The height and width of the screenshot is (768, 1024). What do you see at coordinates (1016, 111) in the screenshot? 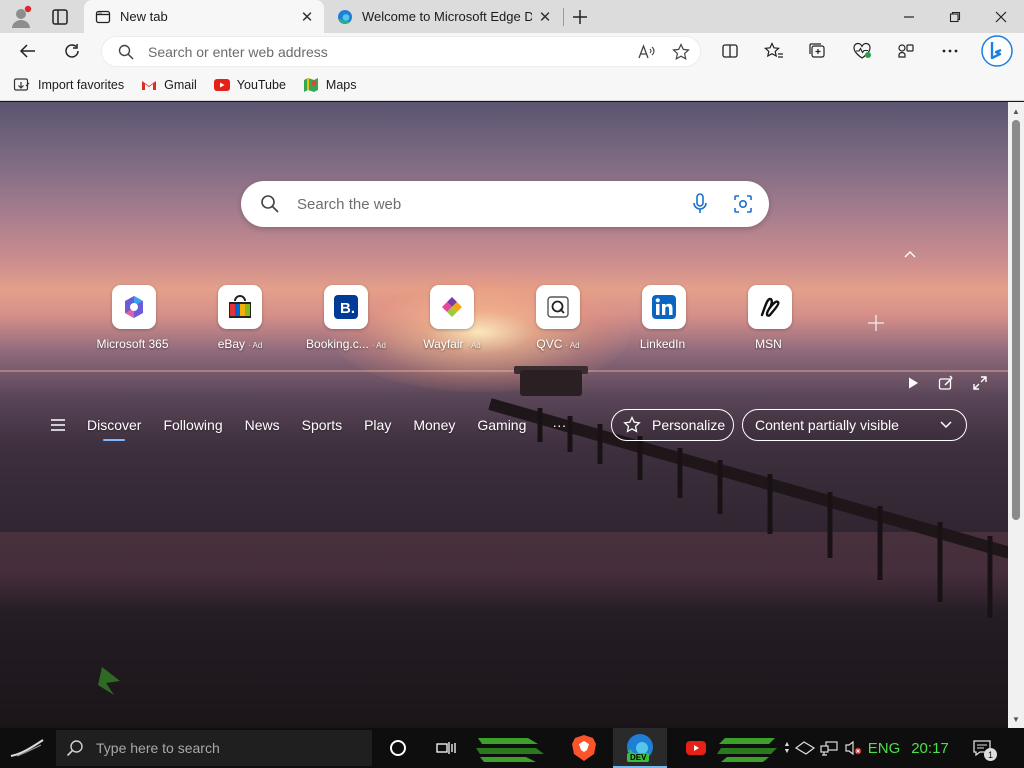
I see `scroll-up-icon: ▲` at bounding box center [1016, 111].